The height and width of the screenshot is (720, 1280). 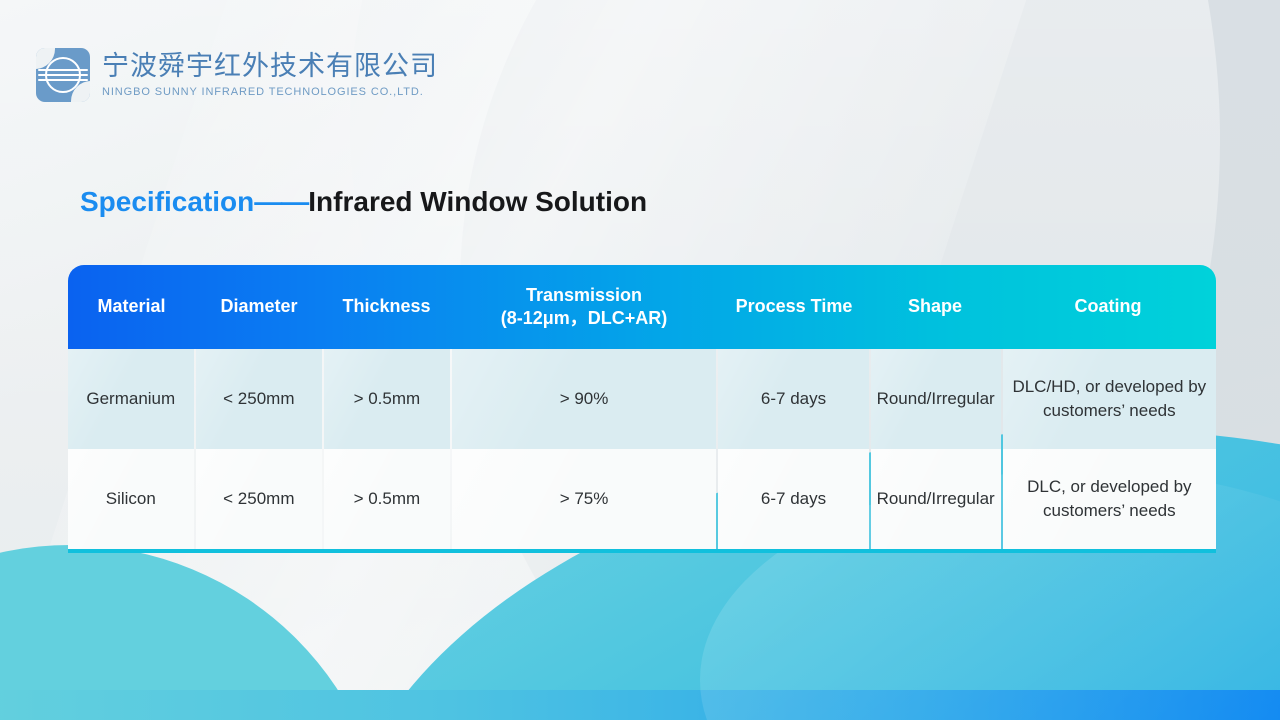 I want to click on table-header-thickness: Thickness, so click(x=386, y=306).